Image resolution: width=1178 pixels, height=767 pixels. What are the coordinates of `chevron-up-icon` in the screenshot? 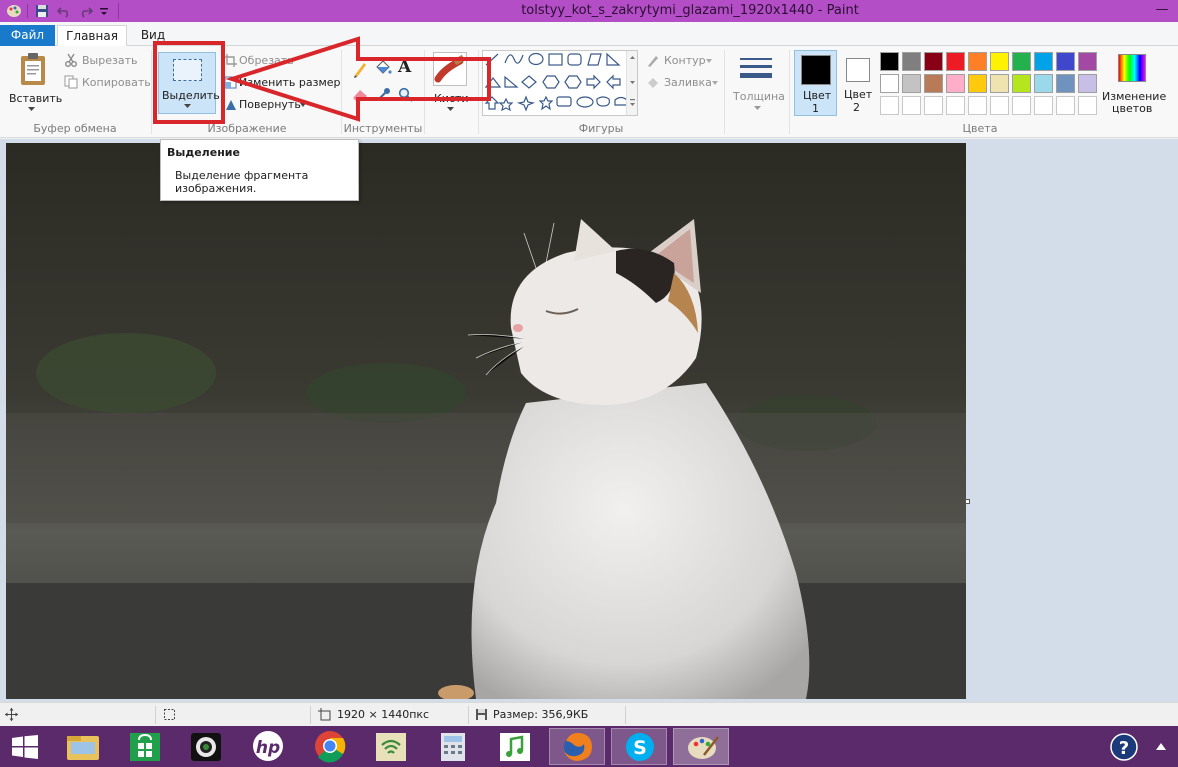 It's located at (1161, 746).